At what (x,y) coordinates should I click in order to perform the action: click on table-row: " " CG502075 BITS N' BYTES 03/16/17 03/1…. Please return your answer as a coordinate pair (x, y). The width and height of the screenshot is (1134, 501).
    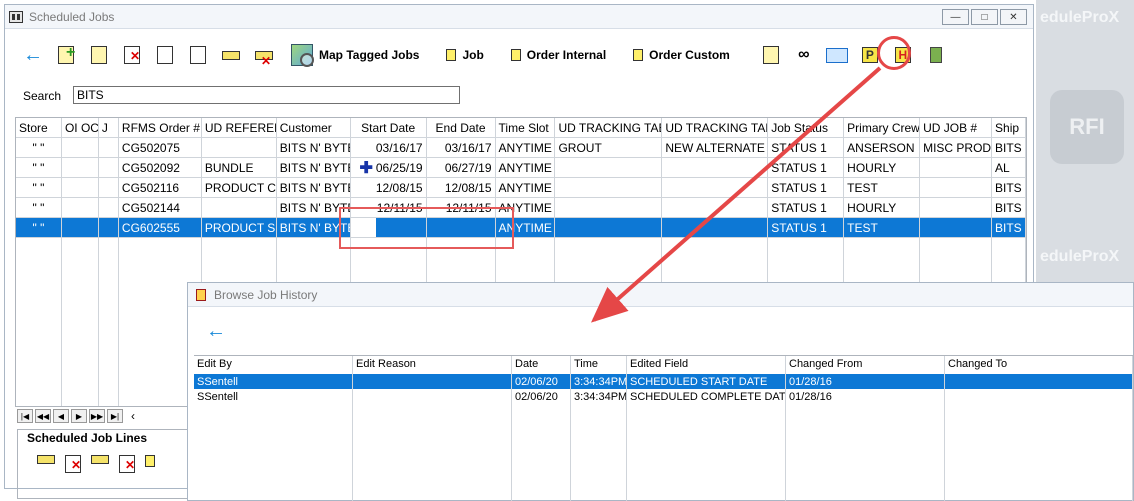
    Looking at the image, I should click on (521, 148).